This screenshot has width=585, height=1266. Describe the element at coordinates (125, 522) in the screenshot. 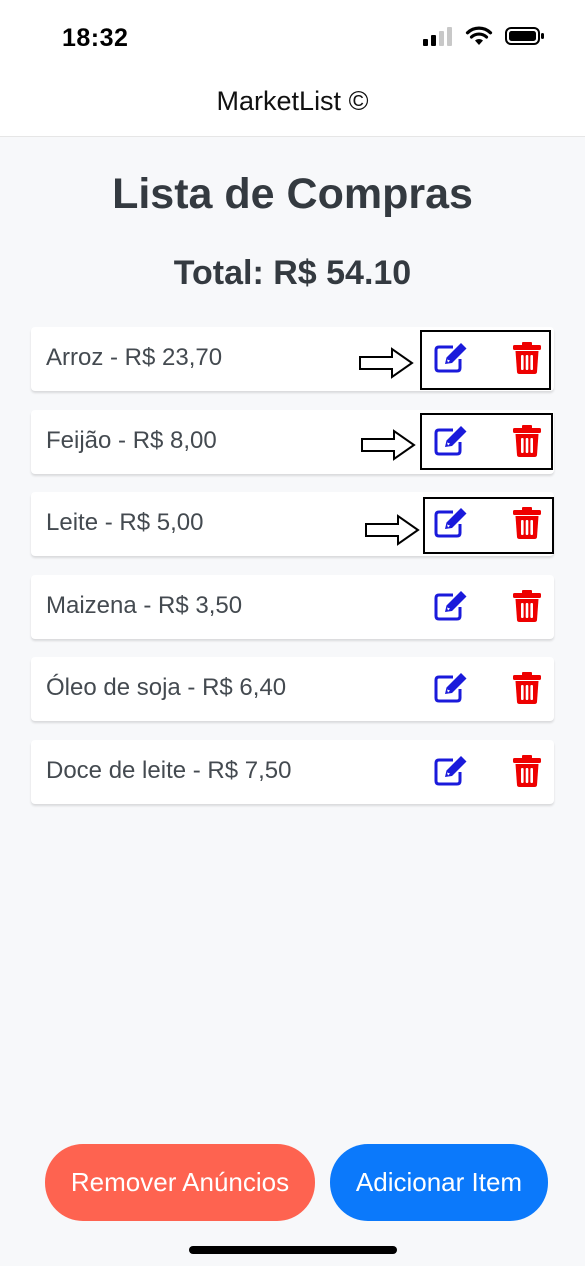

I see `item-label: Leite - R$ 5,00` at that location.